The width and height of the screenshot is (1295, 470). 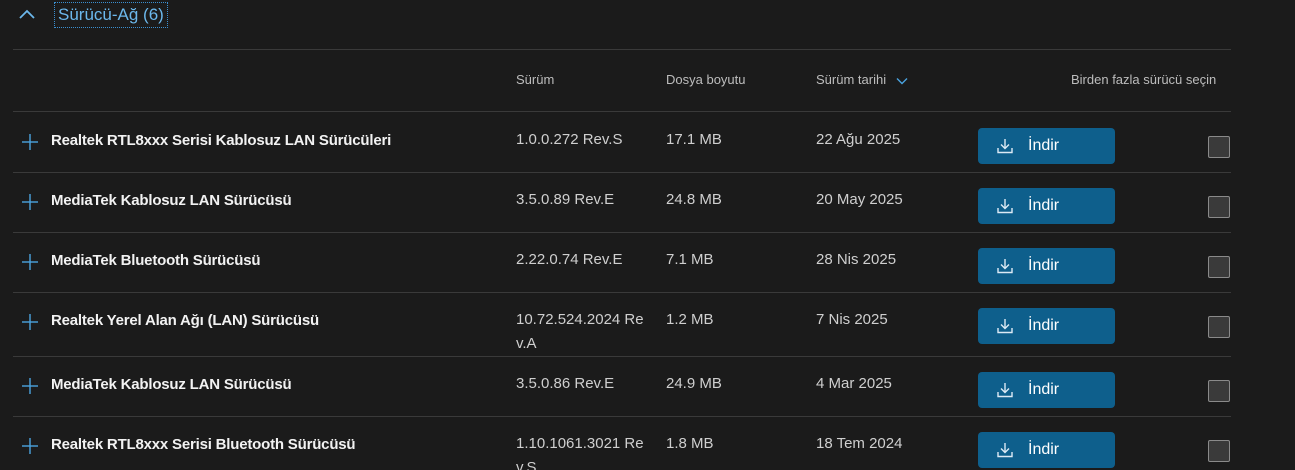 I want to click on column-header-version: Sürüm, so click(x=535, y=79).